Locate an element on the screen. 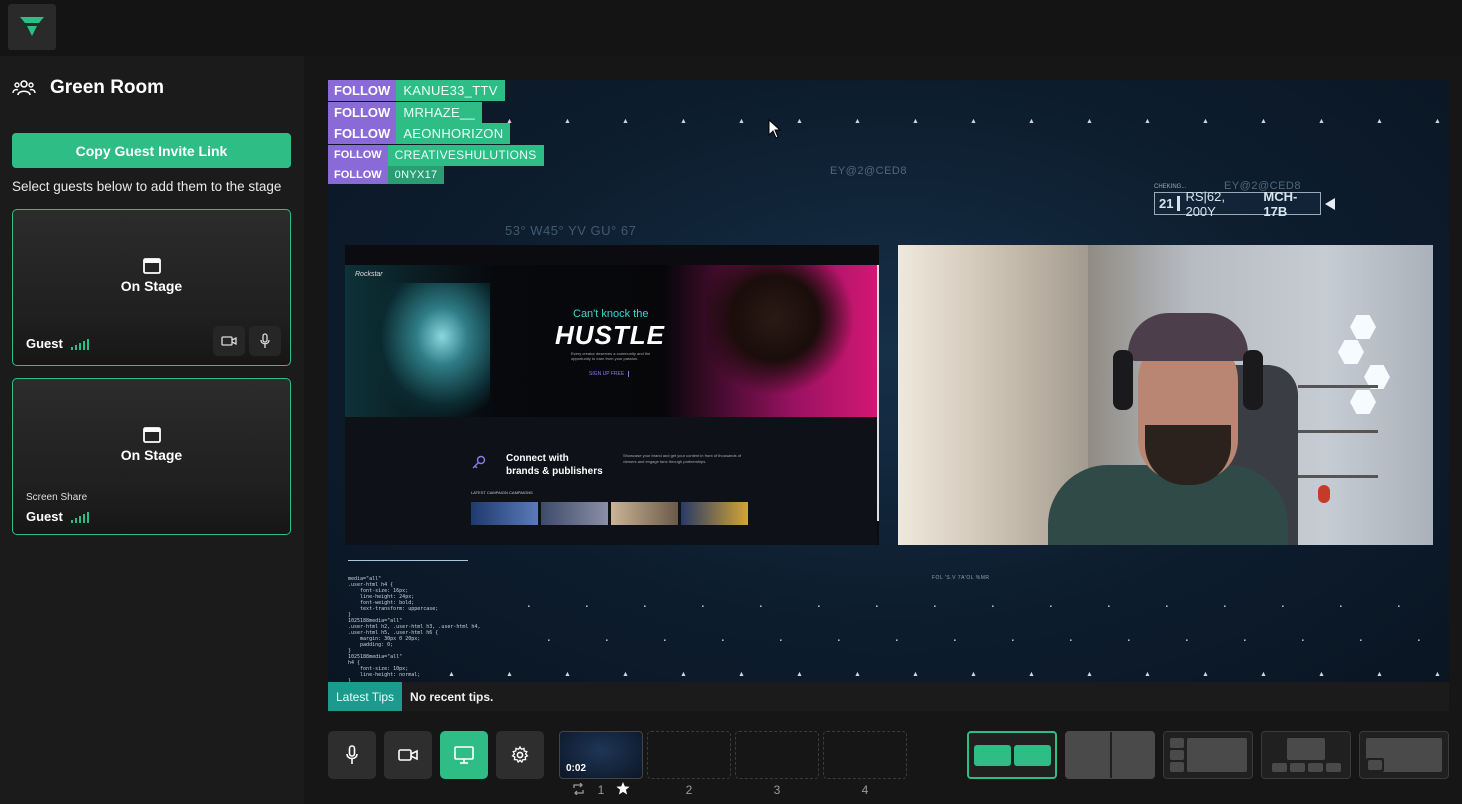  screen-share-icon is located at coordinates (464, 755).